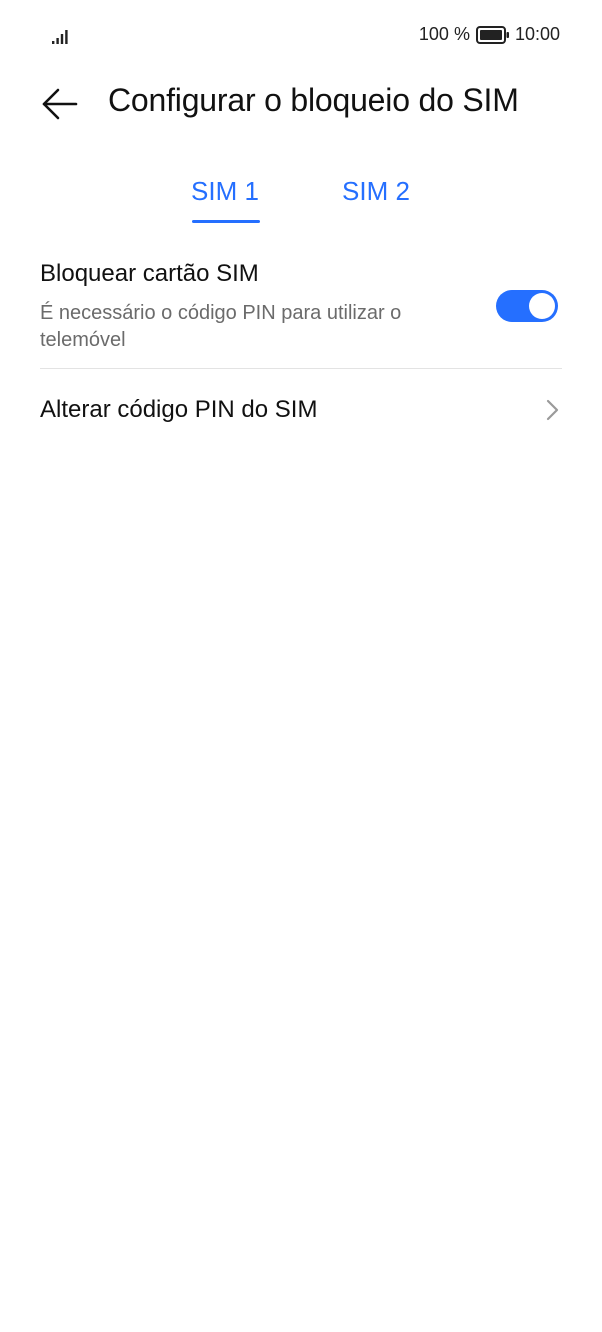 This screenshot has height=1332, width=602. What do you see at coordinates (552, 410) in the screenshot?
I see `chevron-right-icon` at bounding box center [552, 410].